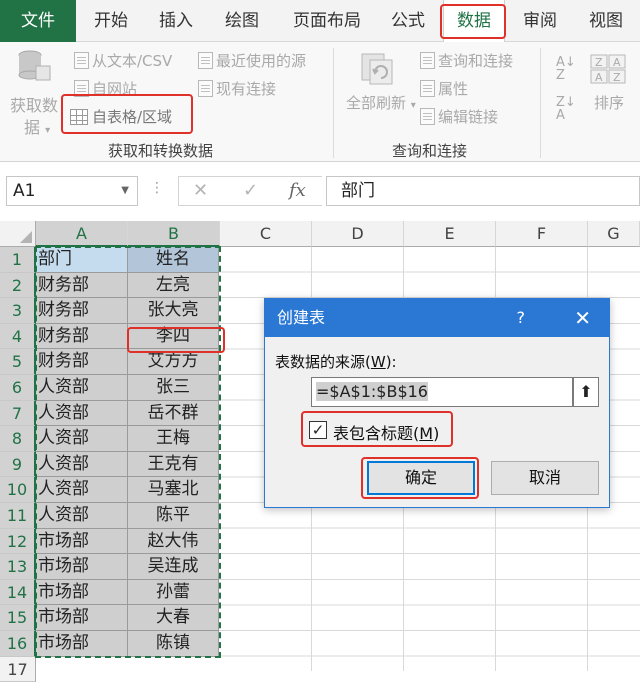 Image resolution: width=640 pixels, height=682 pixels. Describe the element at coordinates (18, 490) in the screenshot. I see `row-header: 10` at that location.